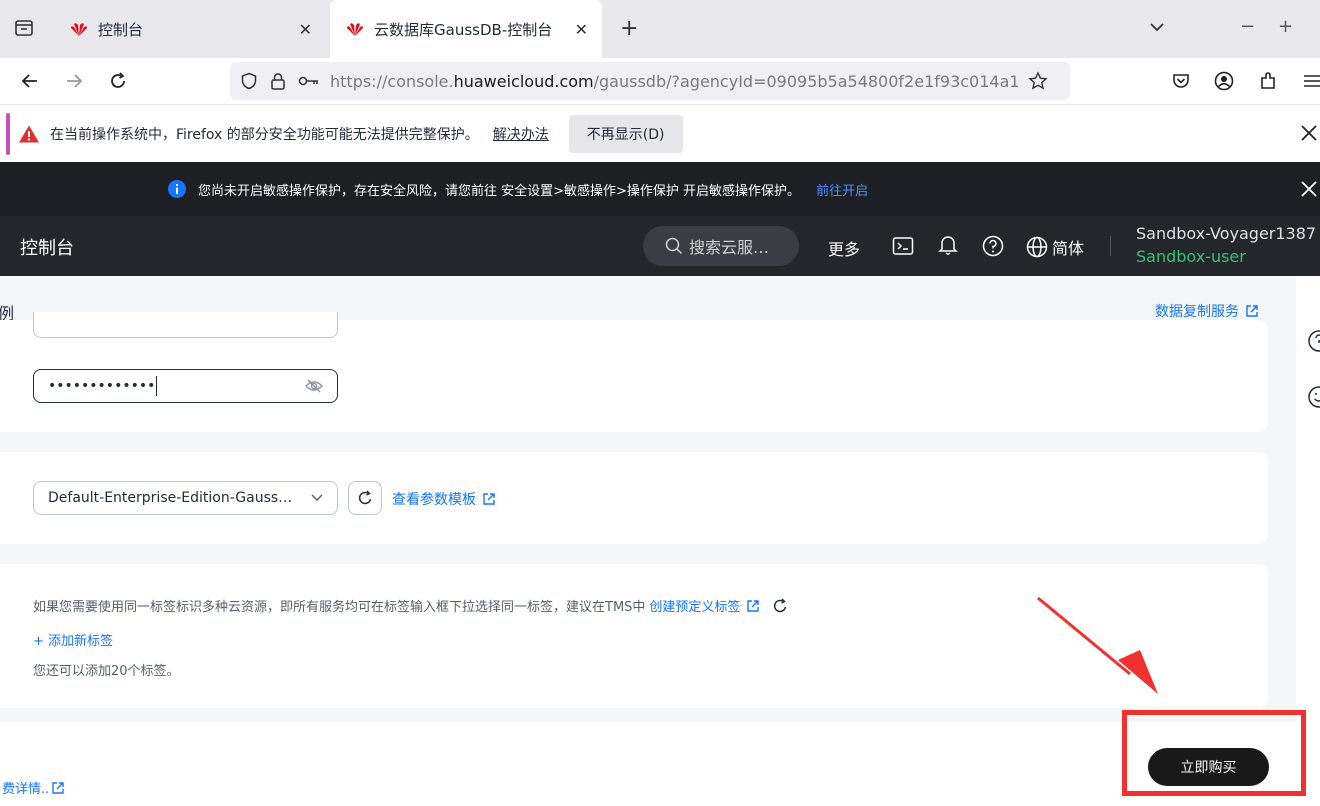 The height and width of the screenshot is (806, 1320). I want to click on forward-arrow-icon, so click(74, 81).